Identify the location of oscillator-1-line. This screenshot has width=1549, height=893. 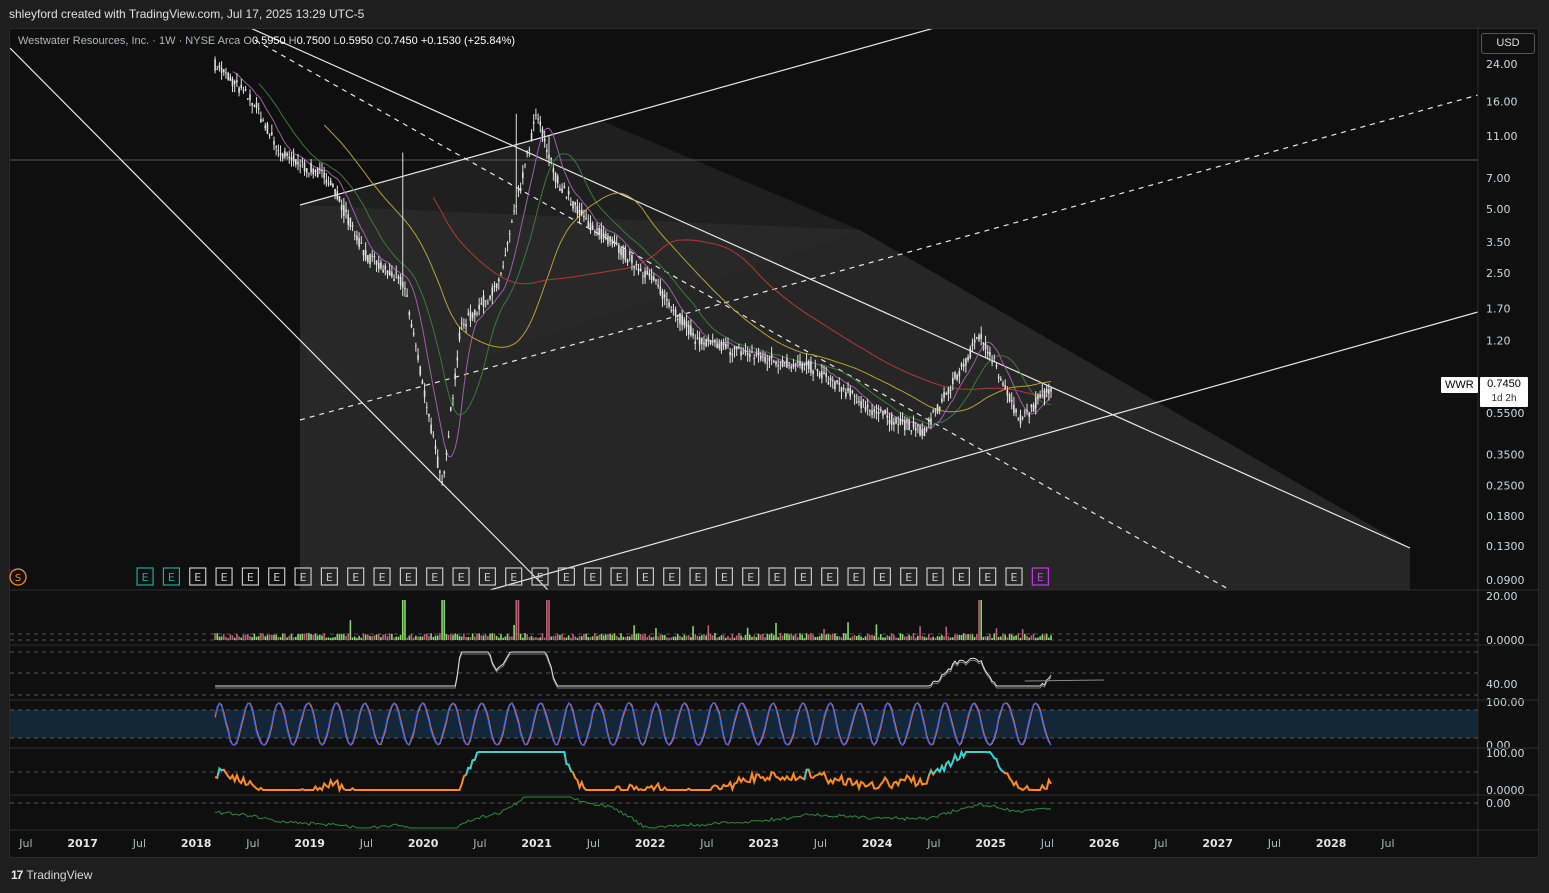
(633, 669).